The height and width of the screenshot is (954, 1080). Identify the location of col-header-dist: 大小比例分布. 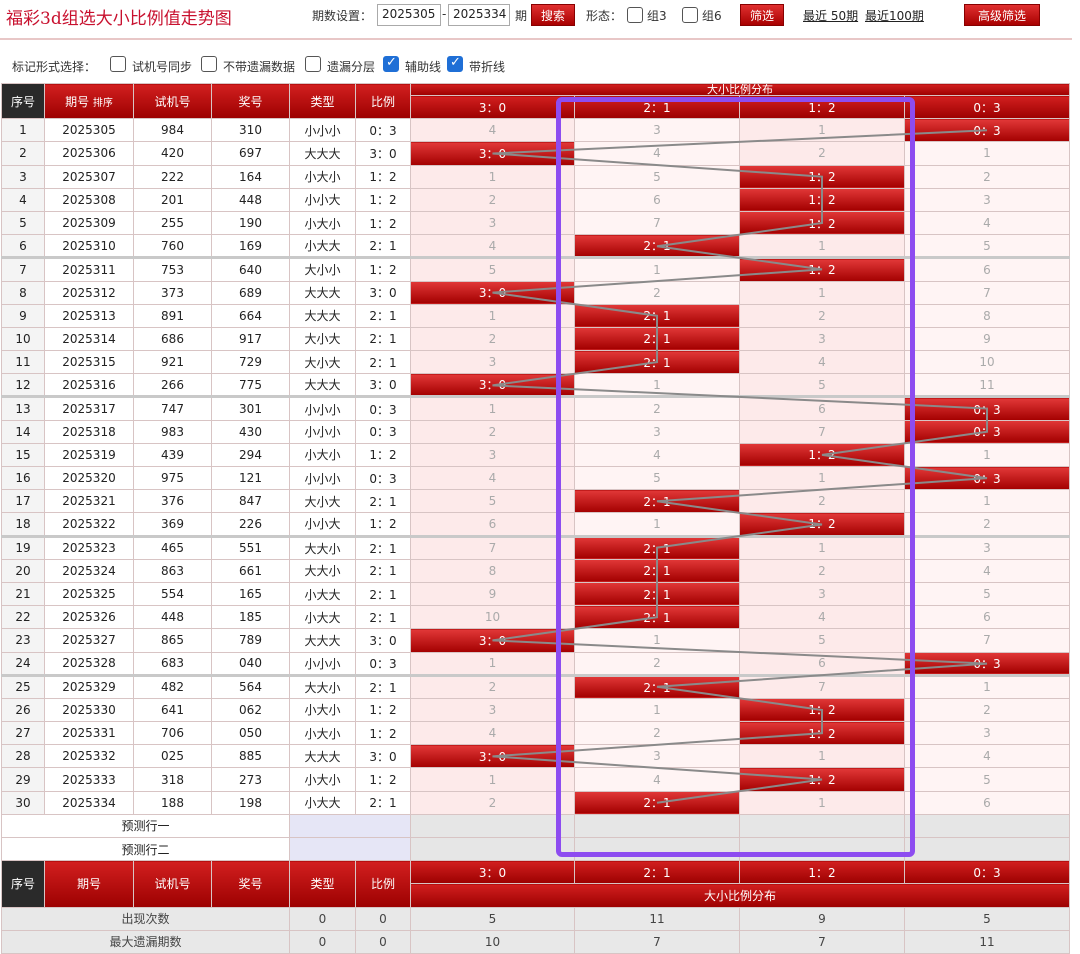
(740, 89).